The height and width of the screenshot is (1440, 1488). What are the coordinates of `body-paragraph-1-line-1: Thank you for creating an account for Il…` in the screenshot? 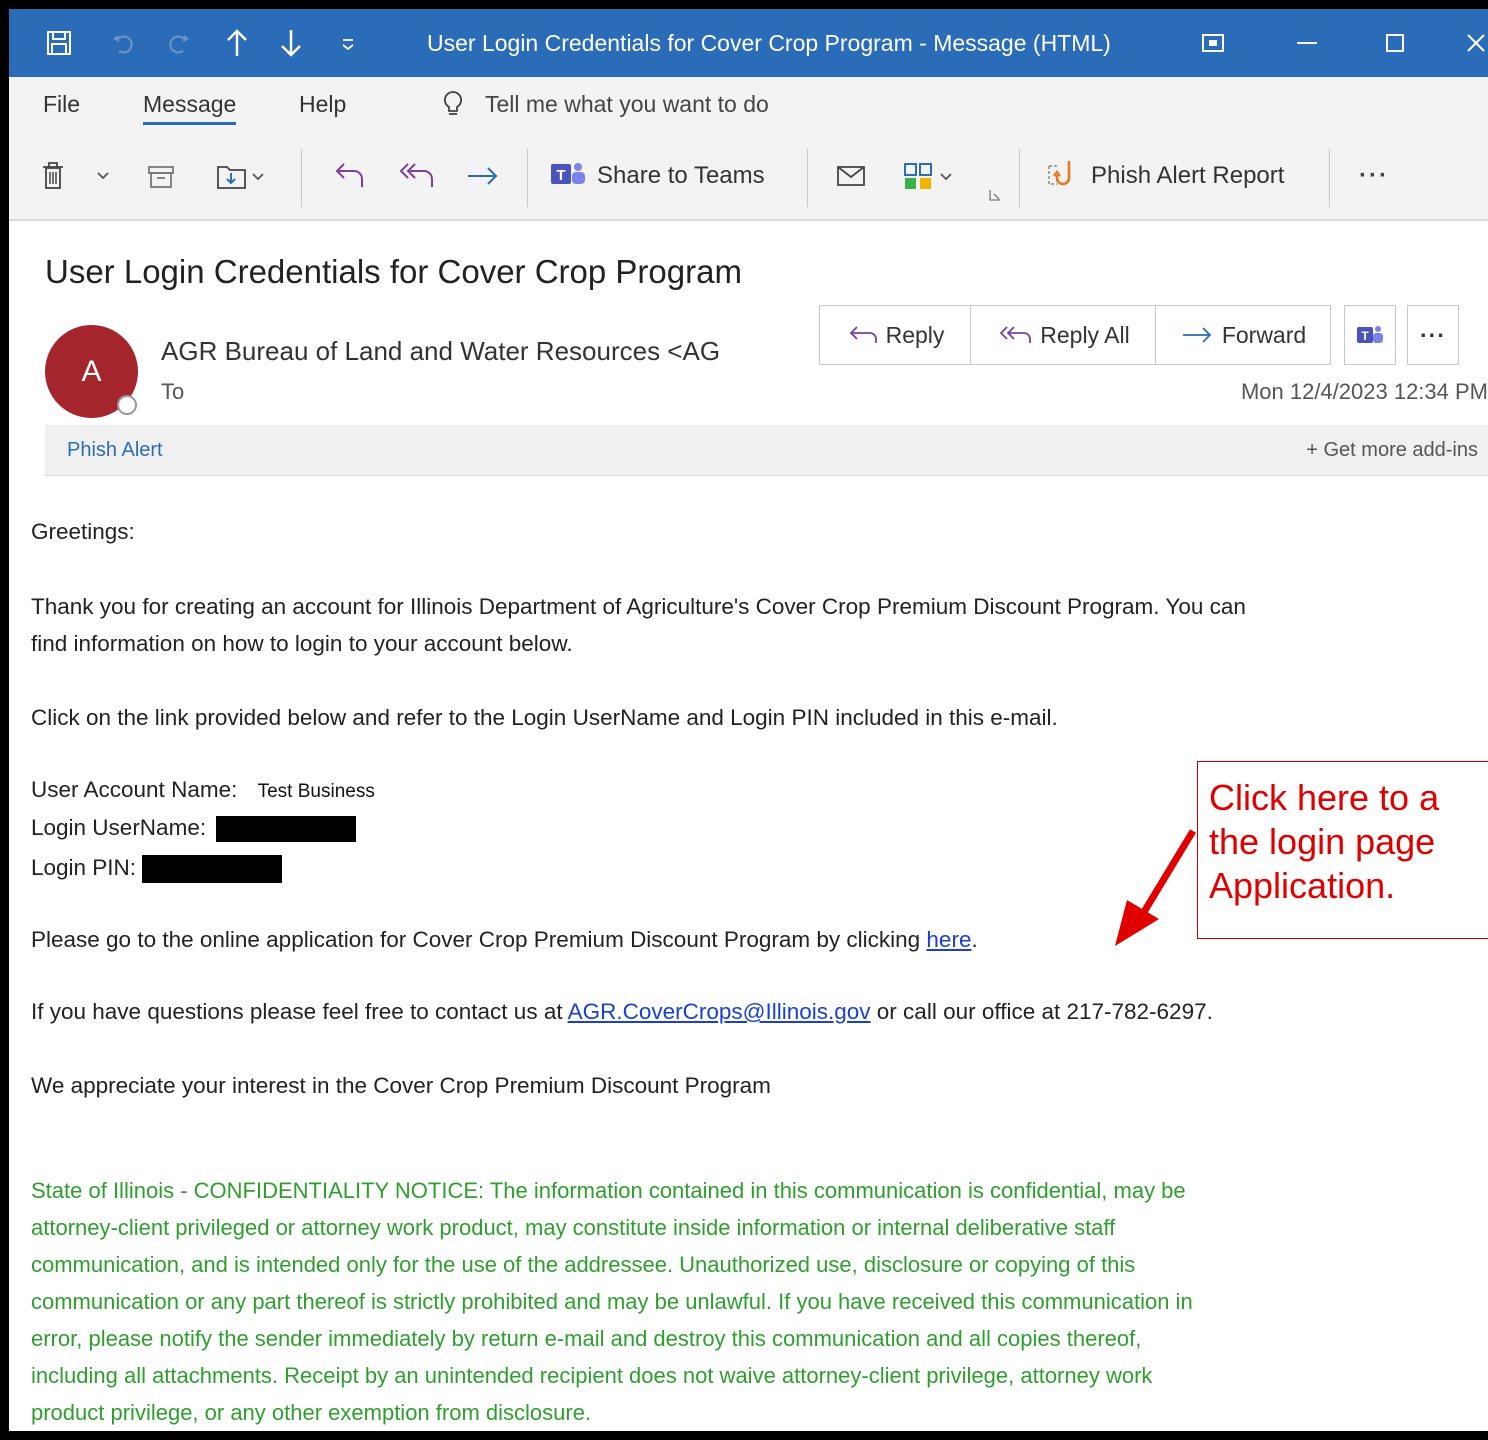 It's located at (638, 606).